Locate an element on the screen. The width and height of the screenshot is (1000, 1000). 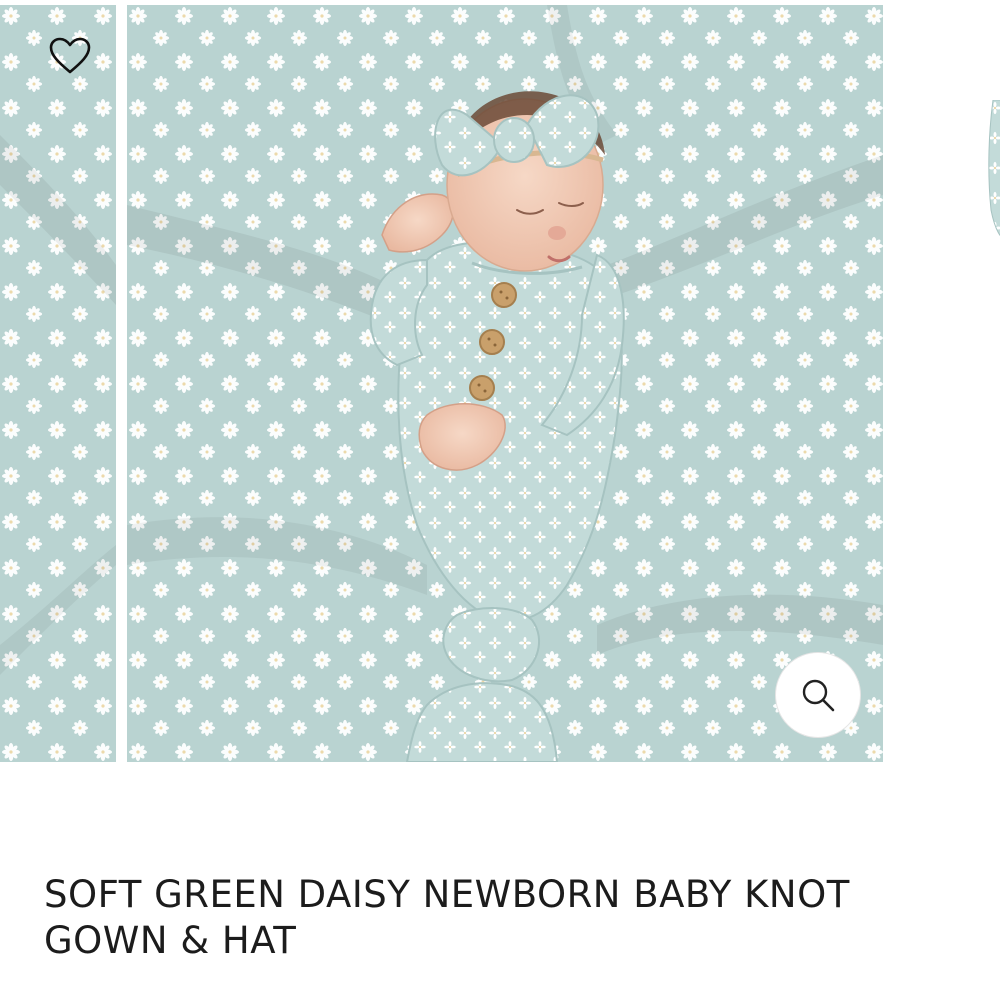
magnifier-icon is located at coordinates (818, 695).